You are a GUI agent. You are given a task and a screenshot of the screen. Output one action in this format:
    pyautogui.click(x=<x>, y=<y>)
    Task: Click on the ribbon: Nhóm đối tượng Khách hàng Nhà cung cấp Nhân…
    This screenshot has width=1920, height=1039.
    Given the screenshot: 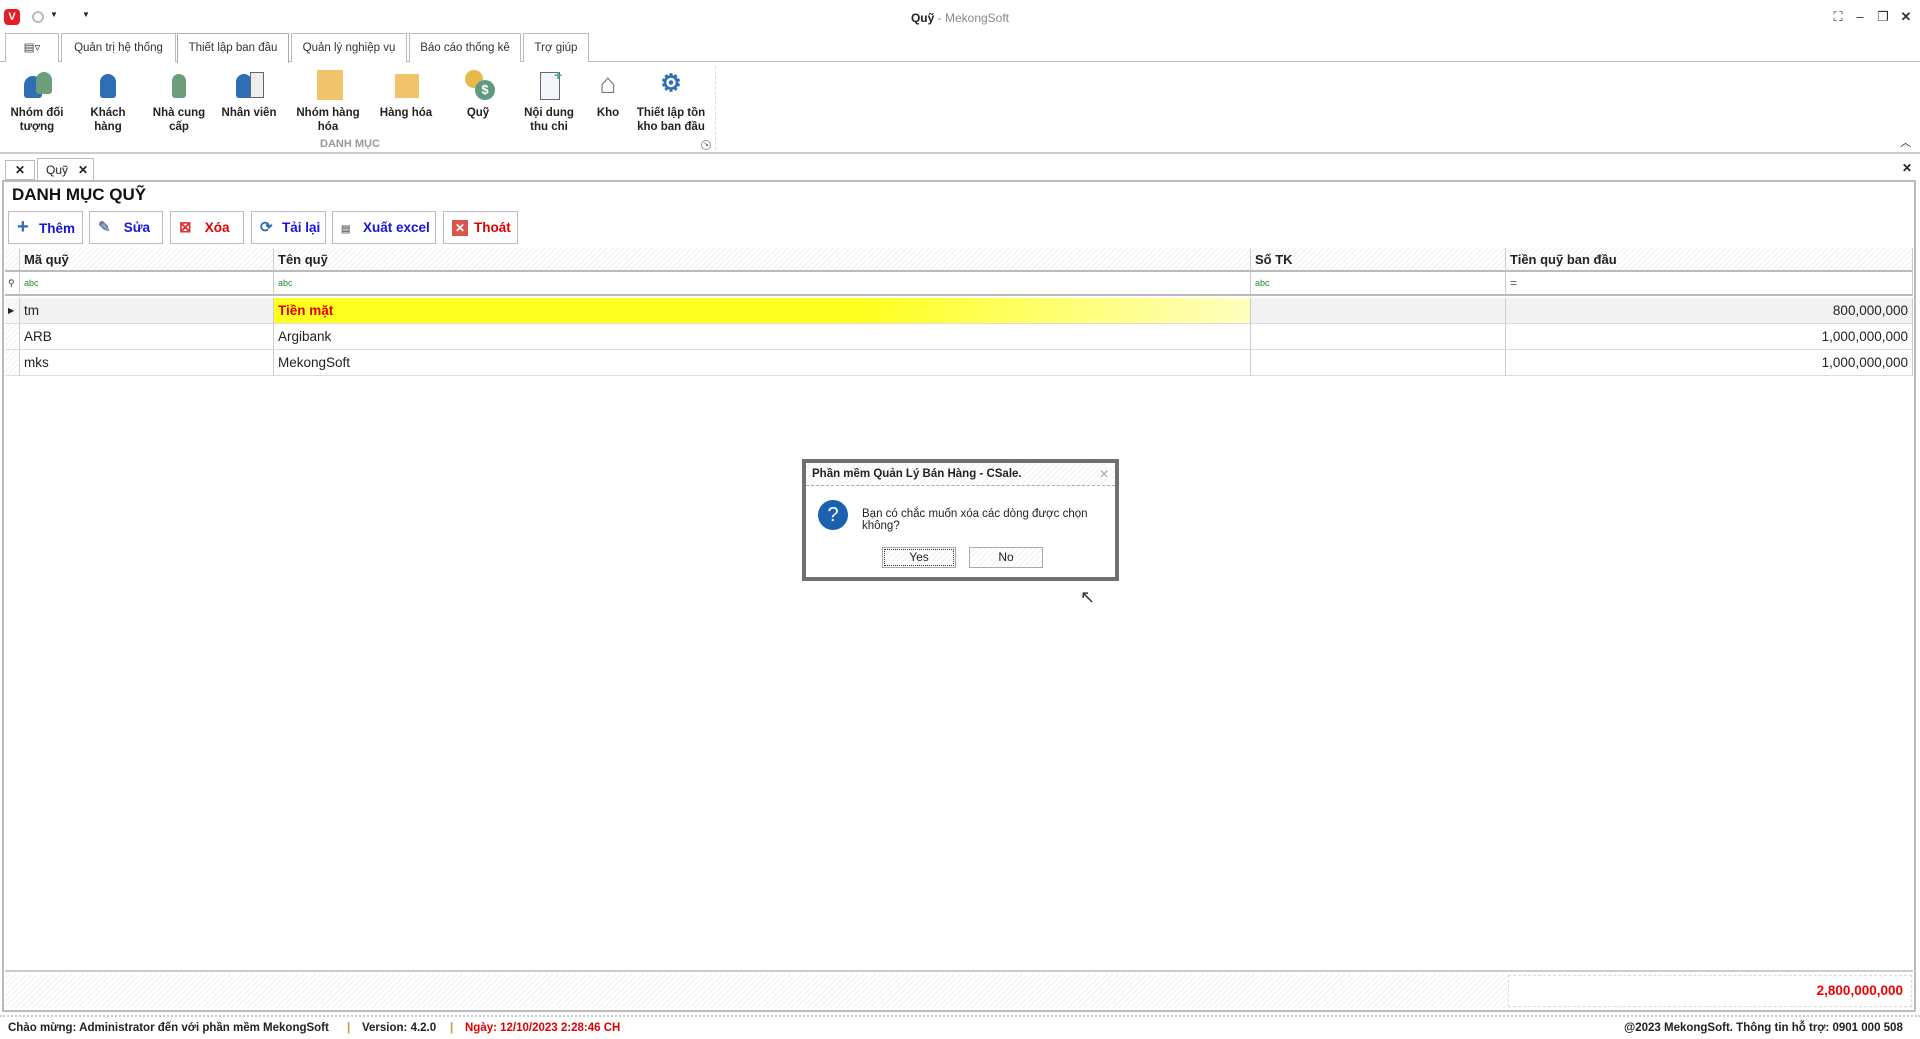 What is the action you would take?
    pyautogui.click(x=960, y=108)
    